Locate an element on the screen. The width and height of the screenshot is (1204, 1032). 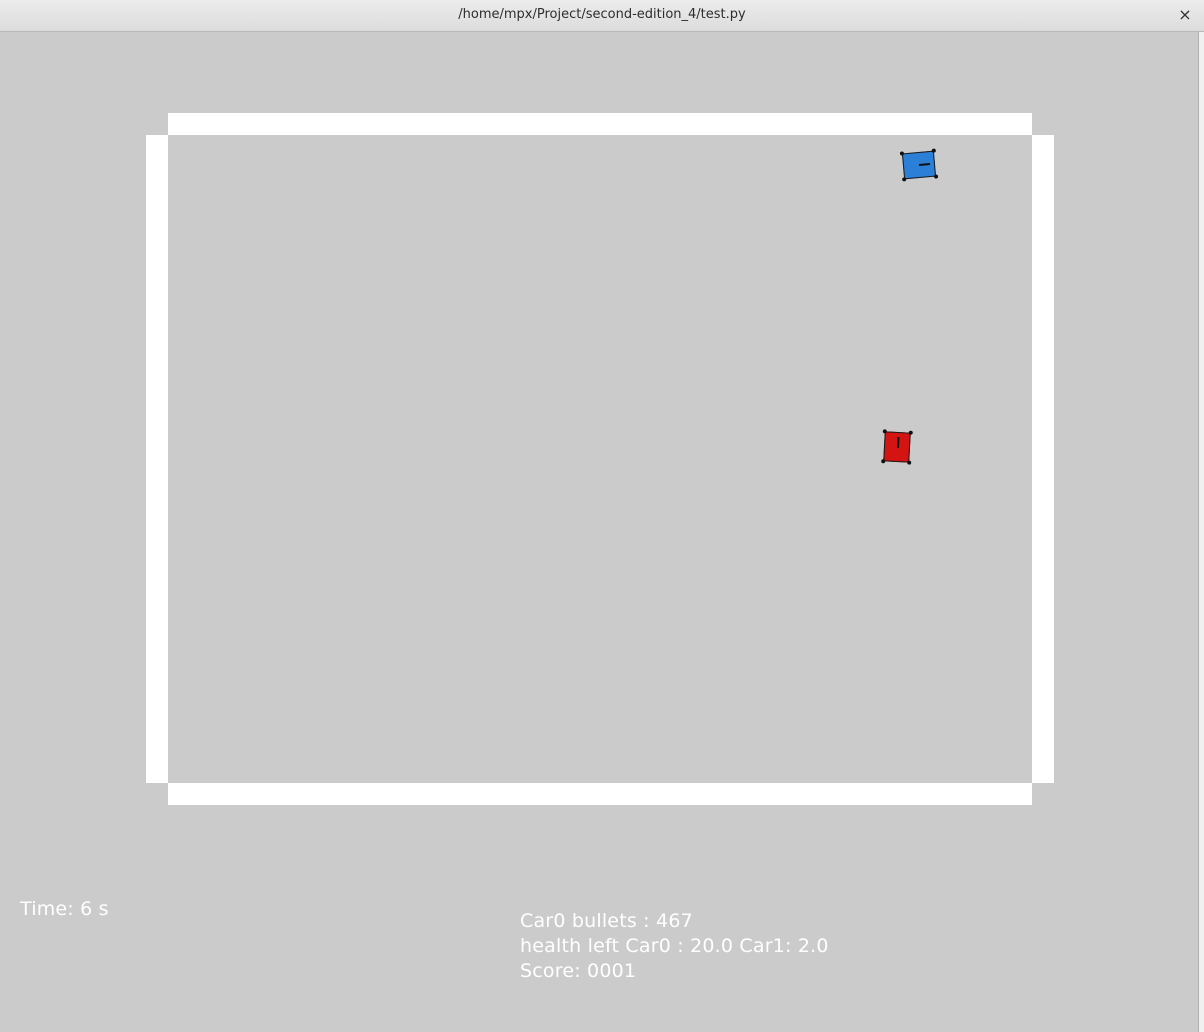
car-red-barrel is located at coordinates (898, 443).